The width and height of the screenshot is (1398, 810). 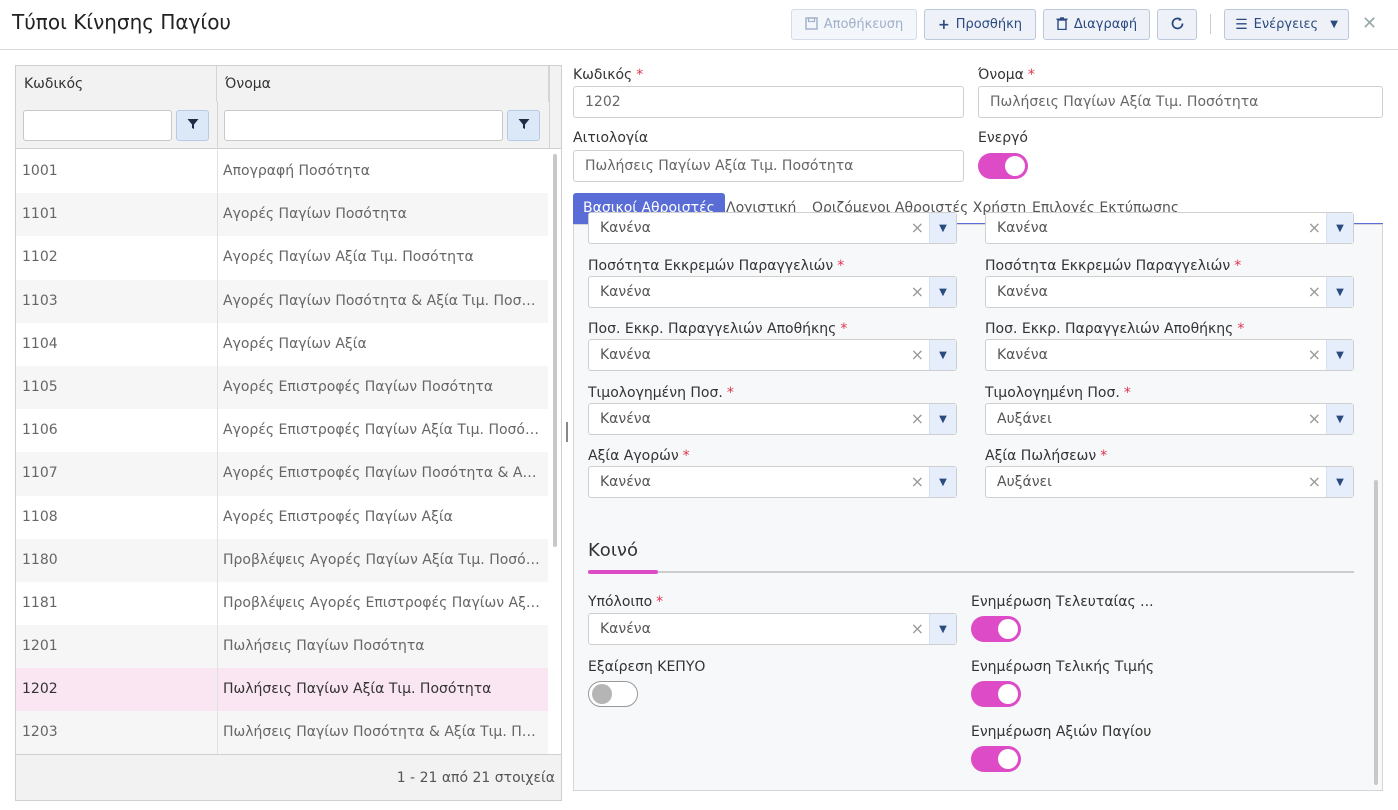 What do you see at coordinates (297, 171) in the screenshot?
I see `cell-name: Απογραφή Ποσότητα` at bounding box center [297, 171].